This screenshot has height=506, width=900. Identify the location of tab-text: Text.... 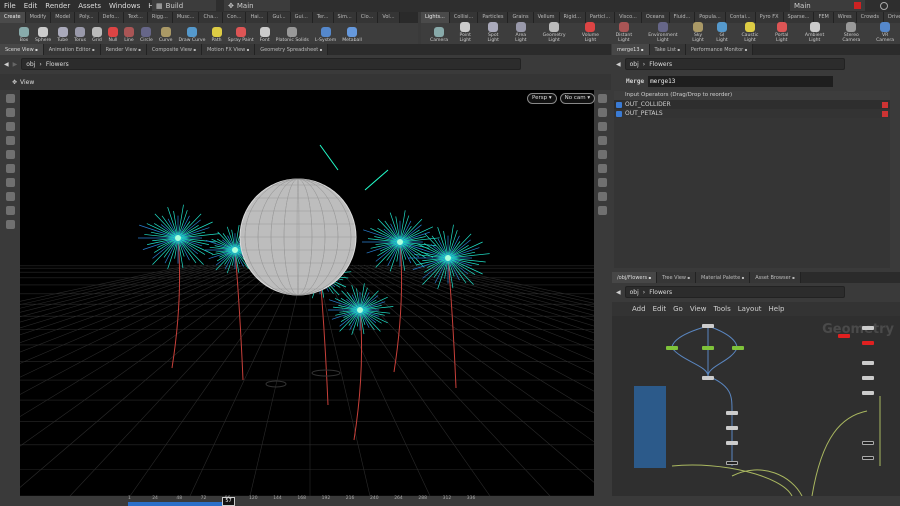
(135, 17).